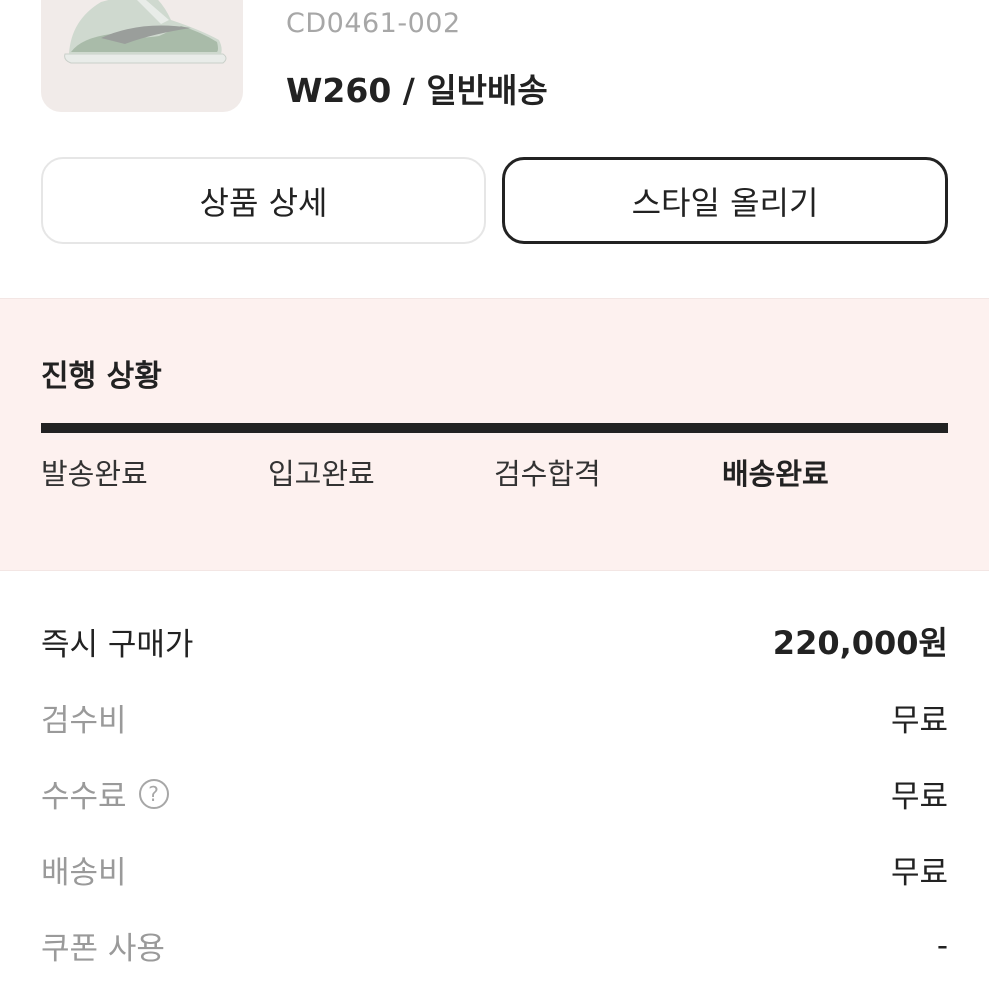  Describe the element at coordinates (84, 721) in the screenshot. I see `price-label: 검수비` at that location.